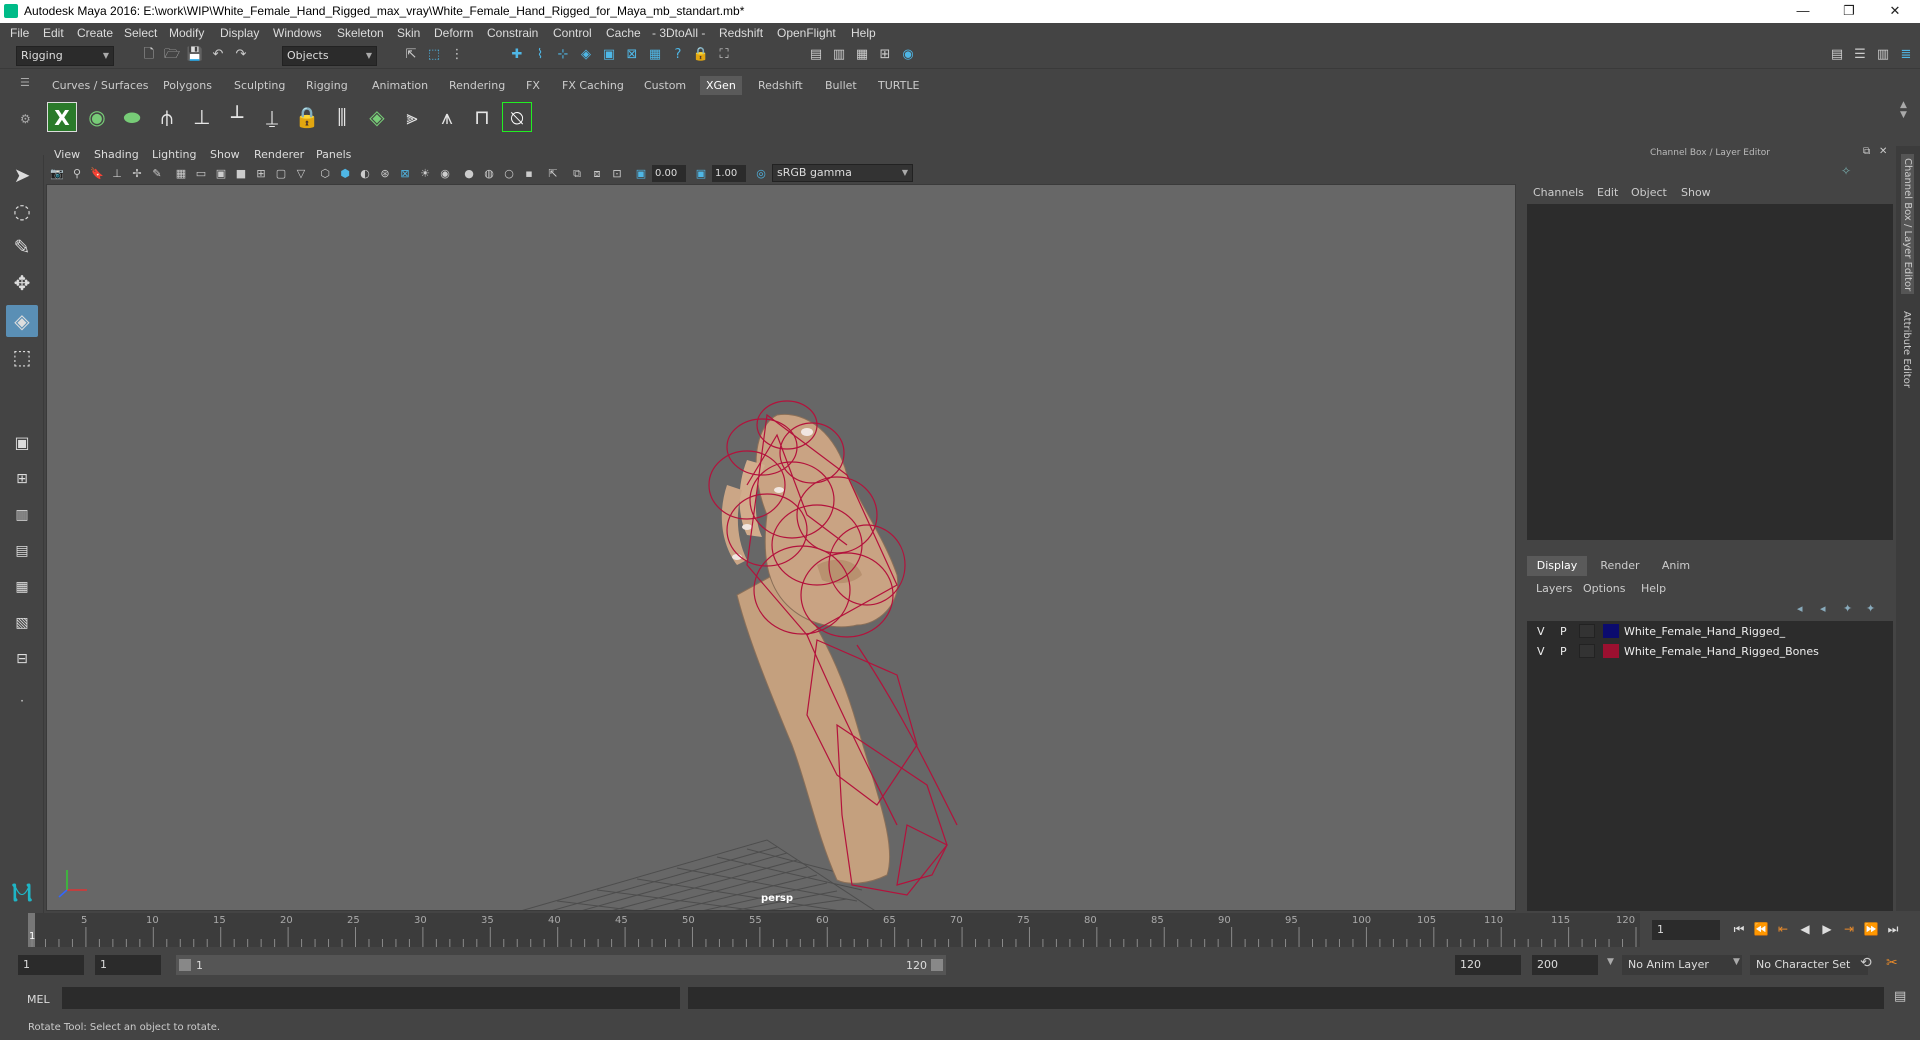 The width and height of the screenshot is (1920, 1040). Describe the element at coordinates (218, 55) in the screenshot. I see `undo-icon: ↶` at that location.